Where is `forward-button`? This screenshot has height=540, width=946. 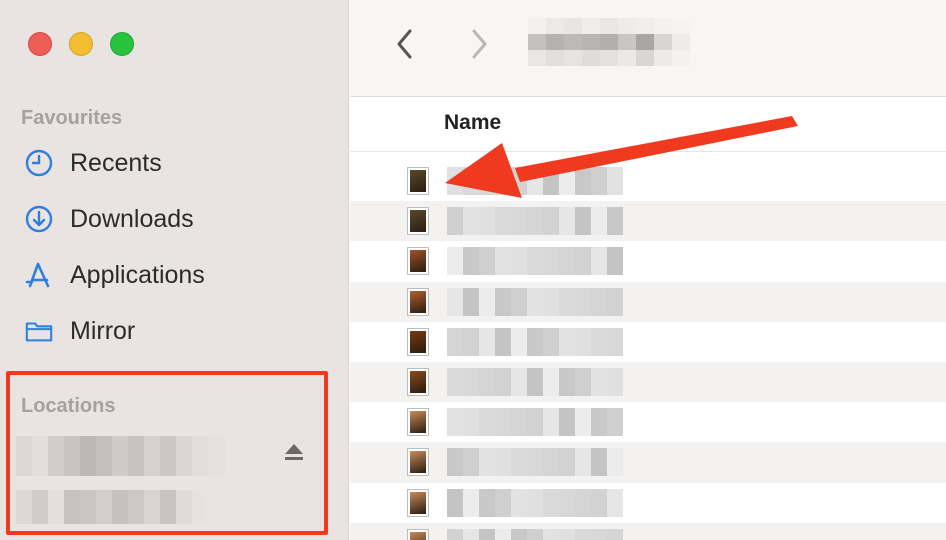
forward-button is located at coordinates (479, 44).